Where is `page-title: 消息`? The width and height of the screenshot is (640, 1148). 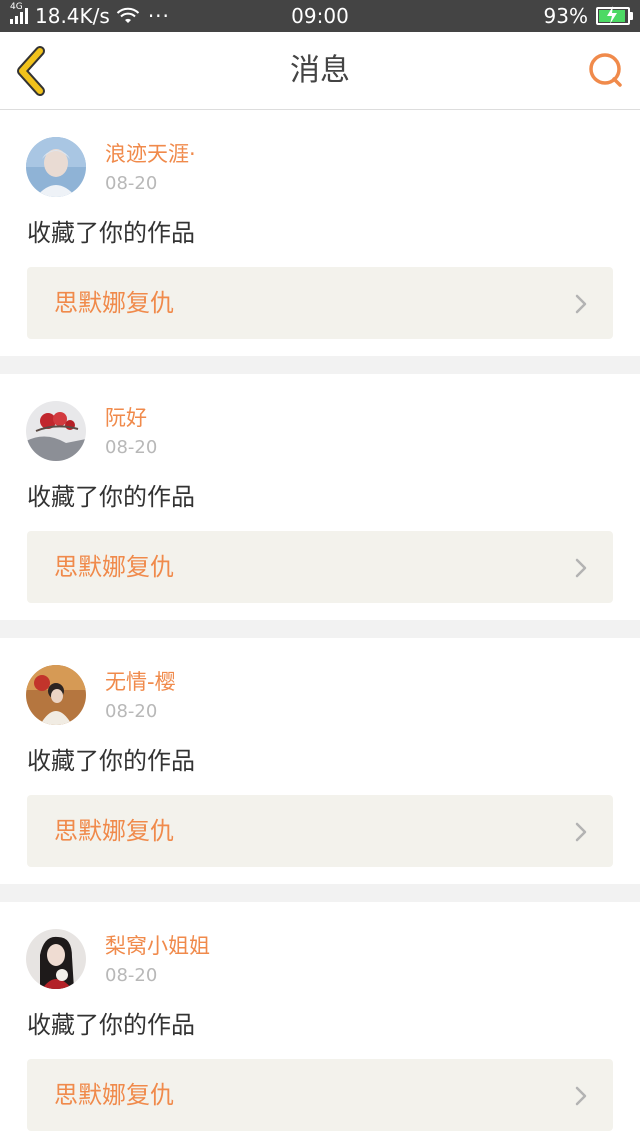
page-title: 消息 is located at coordinates (320, 70).